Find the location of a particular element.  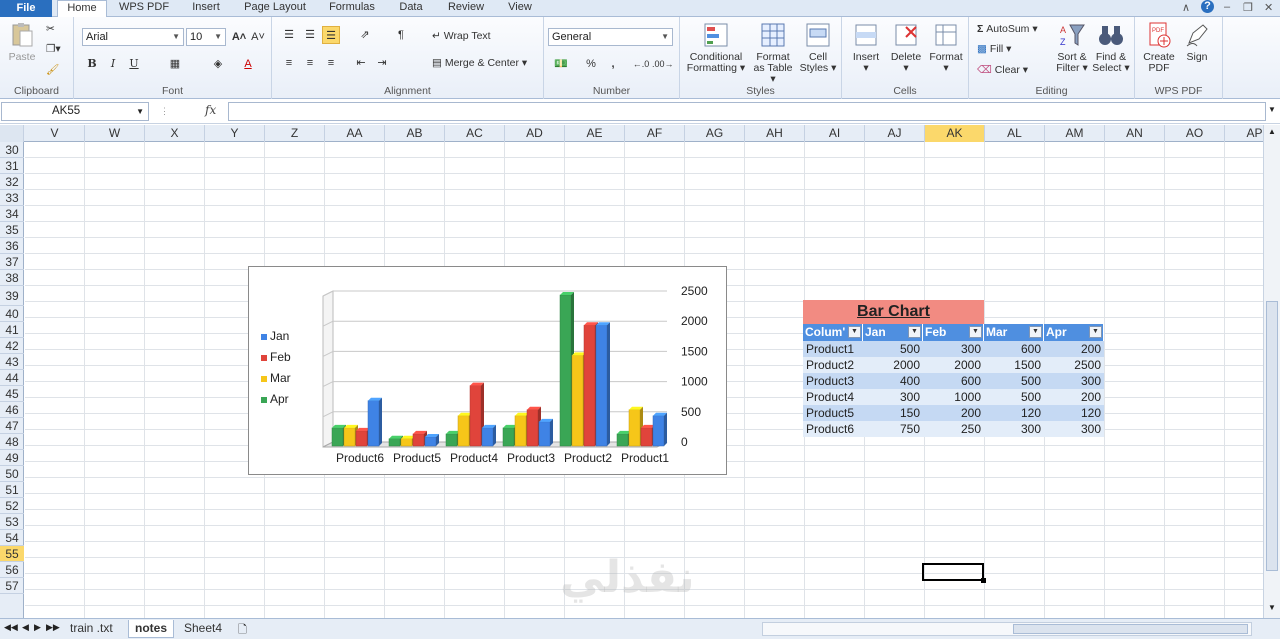

table-cell: 1500 is located at coordinates (1014, 365).